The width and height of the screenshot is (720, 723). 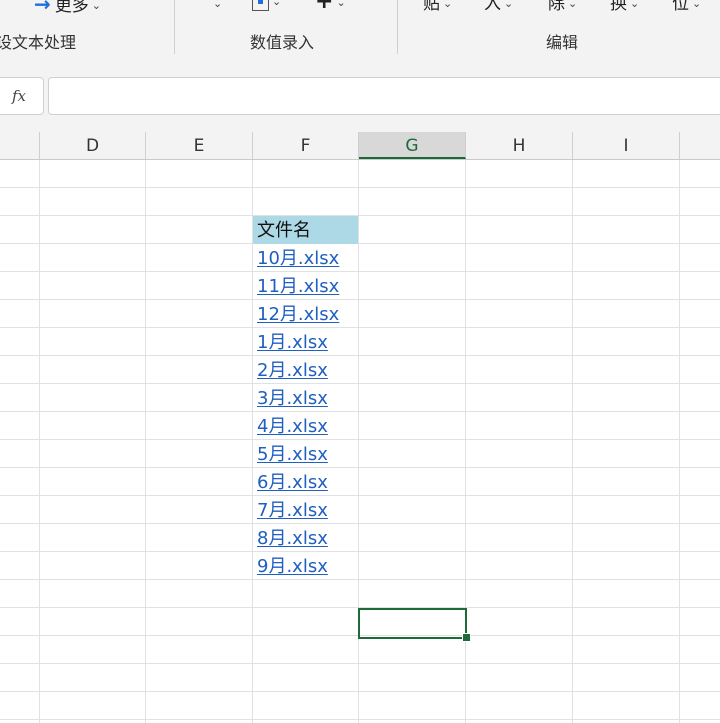 I want to click on file-link: 11月.xlsx, so click(x=296, y=286).